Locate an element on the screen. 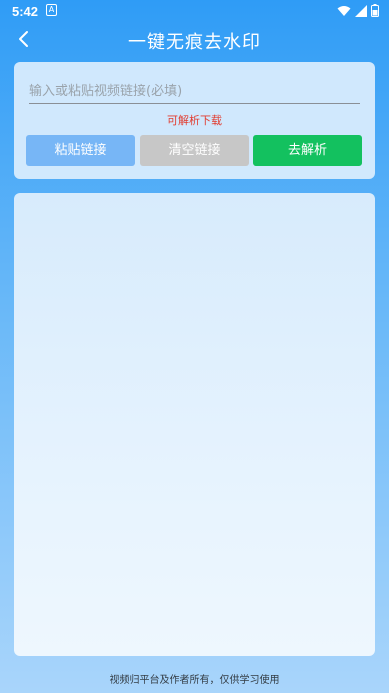 The image size is (389, 693). parse-hint: 可解析下载 is located at coordinates (194, 120).